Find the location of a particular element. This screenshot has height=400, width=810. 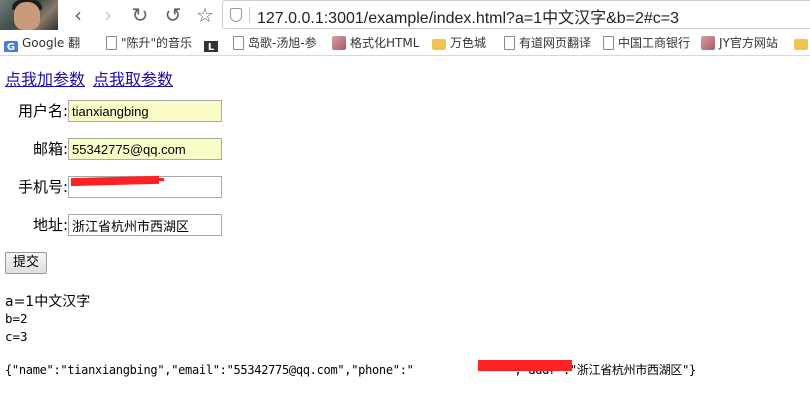

star-icon: ☆ is located at coordinates (205, 15).